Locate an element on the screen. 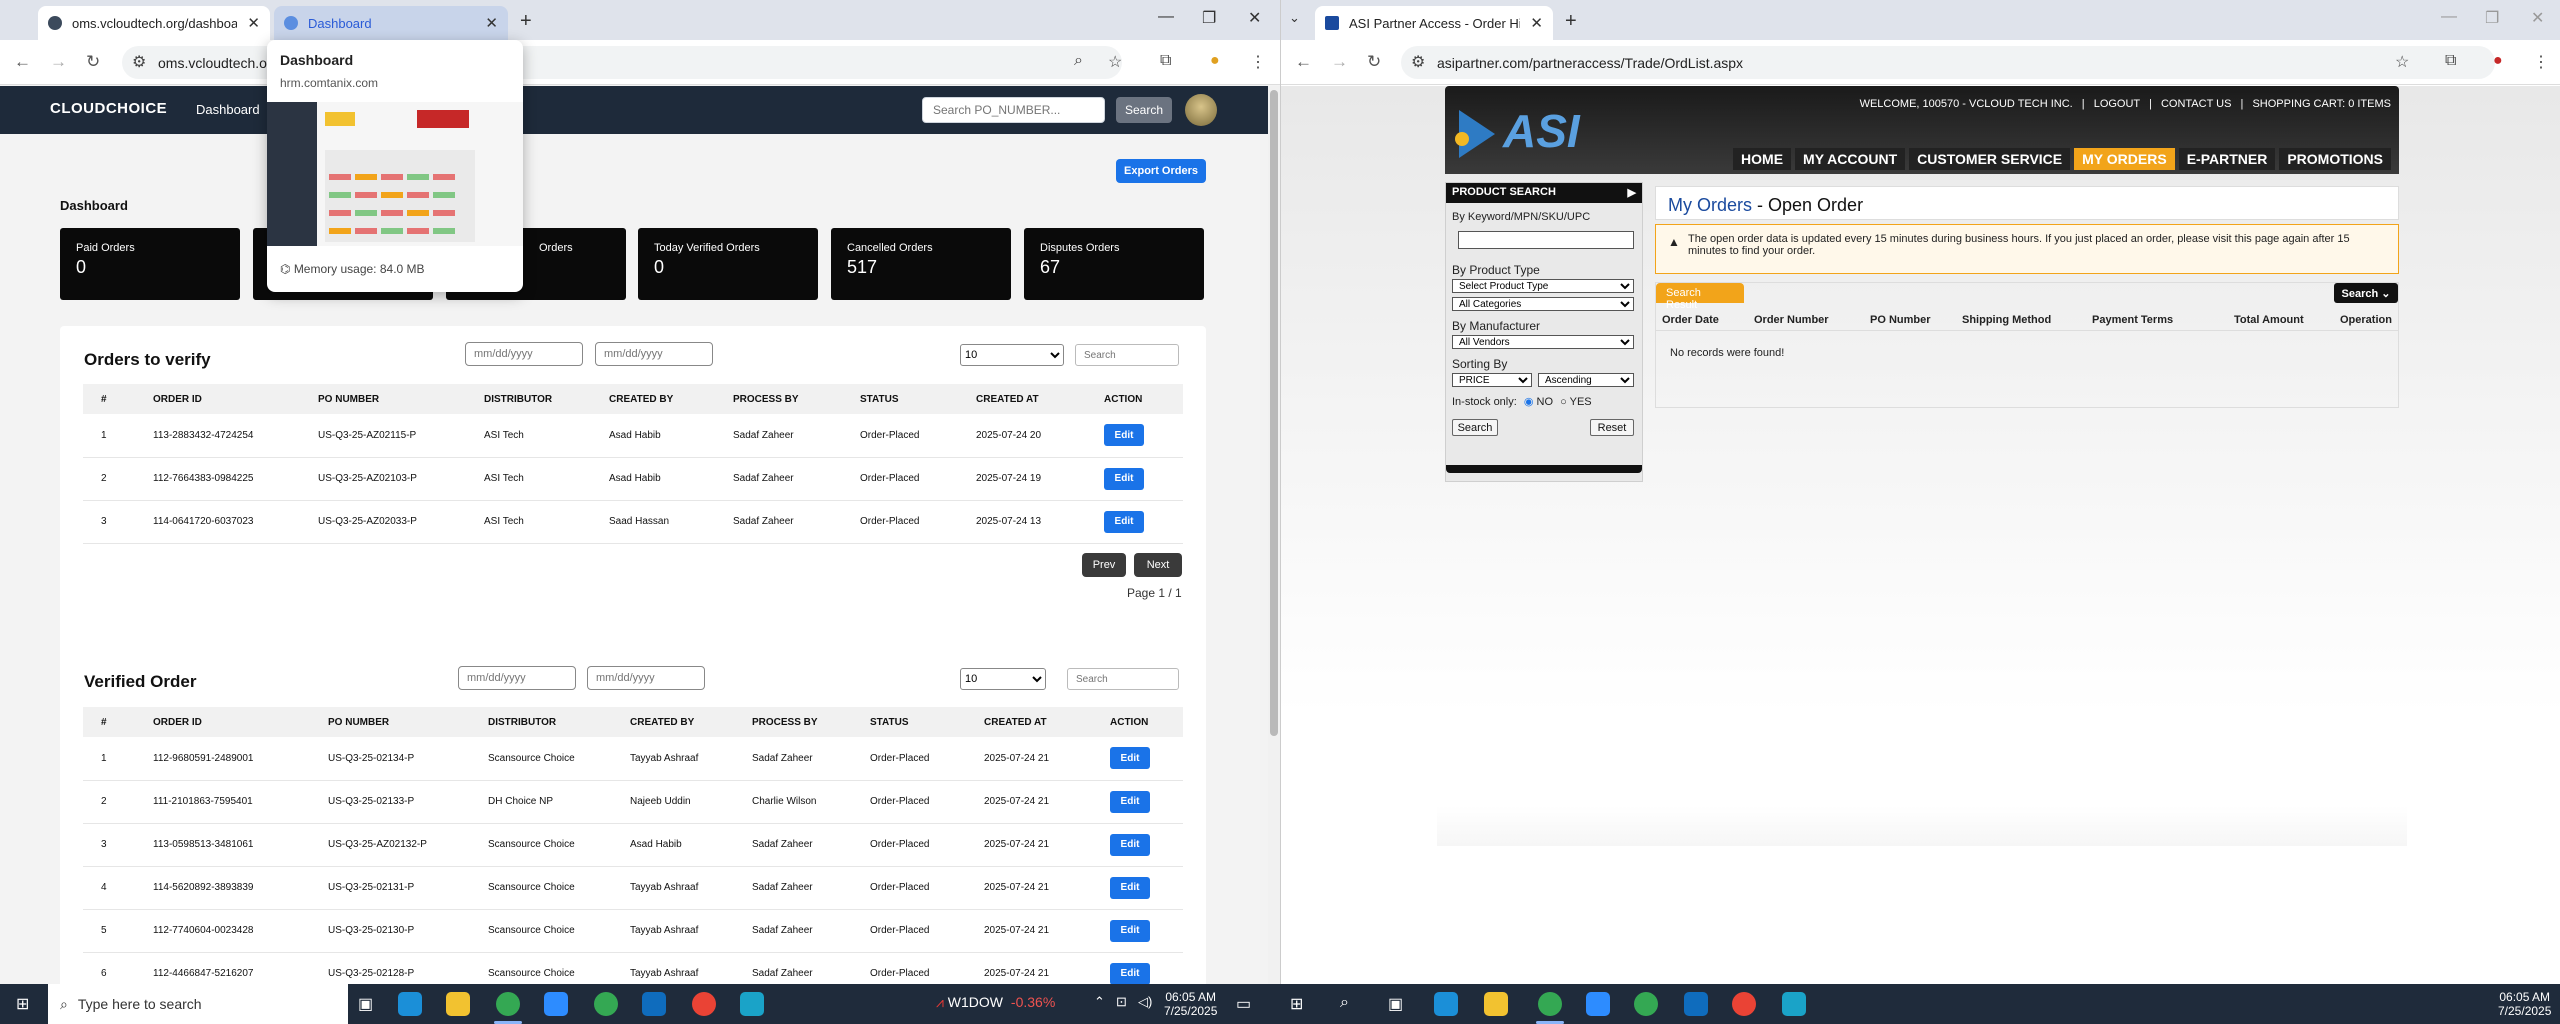 This screenshot has height=1024, width=2560. radio-no: ◉ is located at coordinates (1529, 402).